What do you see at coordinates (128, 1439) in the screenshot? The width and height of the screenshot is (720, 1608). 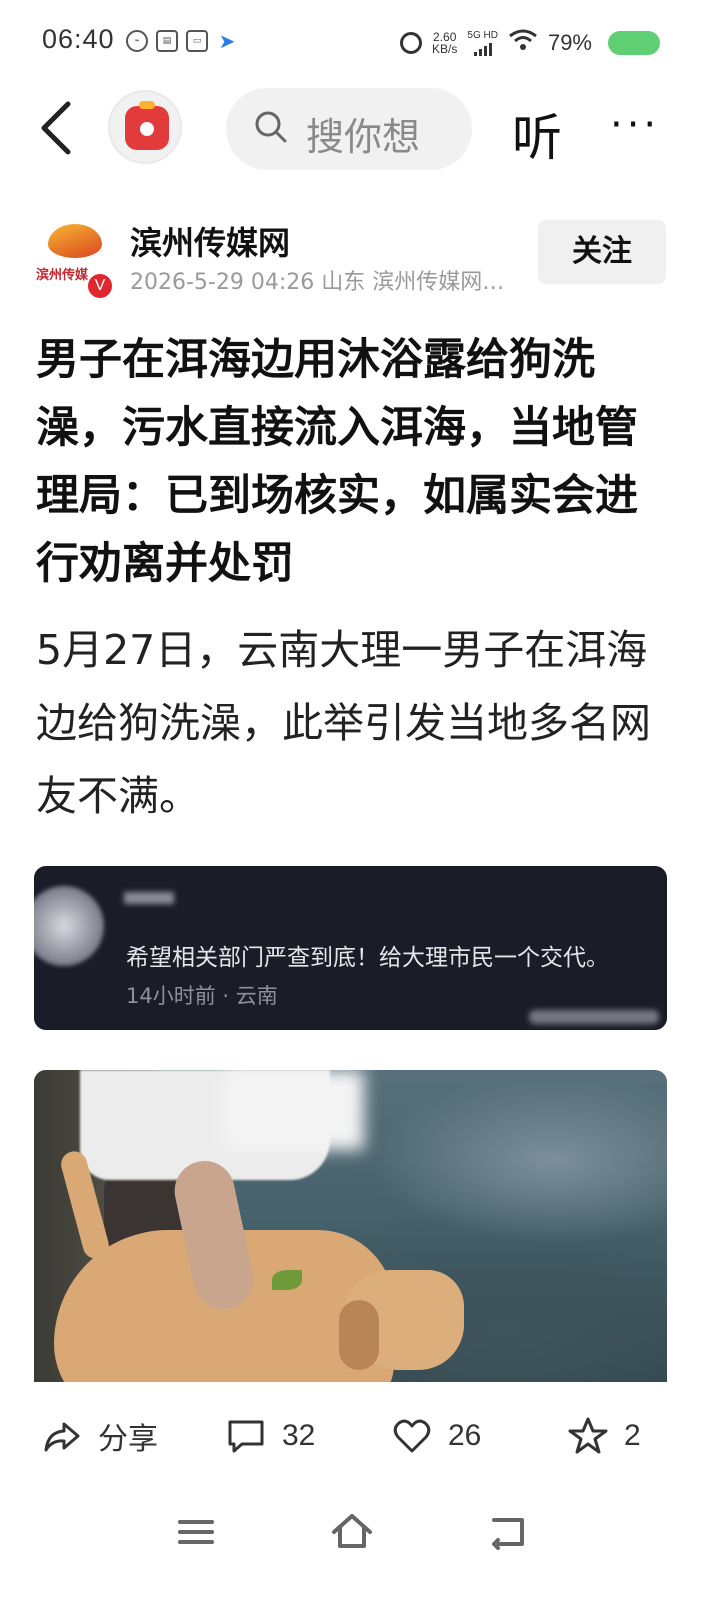 I see `share-label: 分享` at bounding box center [128, 1439].